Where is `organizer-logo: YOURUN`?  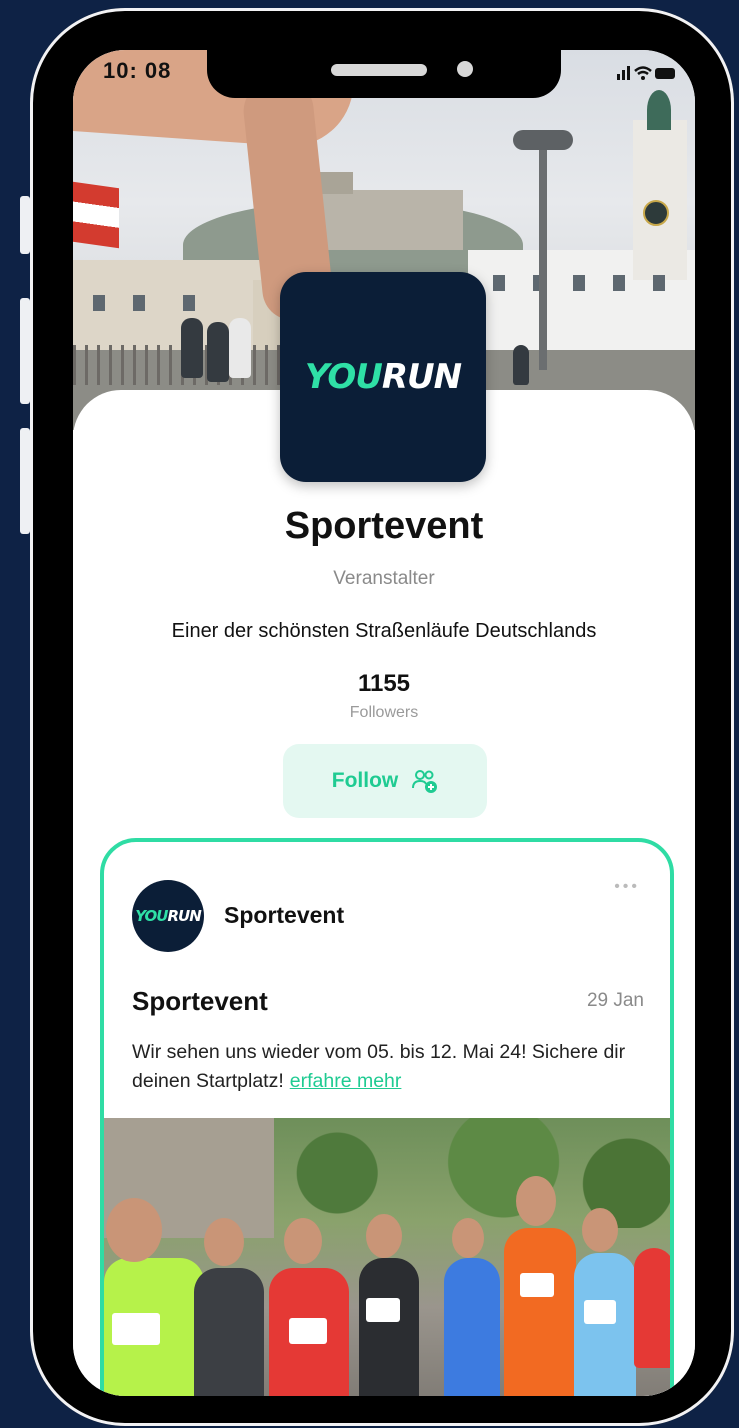 organizer-logo: YOURUN is located at coordinates (383, 377).